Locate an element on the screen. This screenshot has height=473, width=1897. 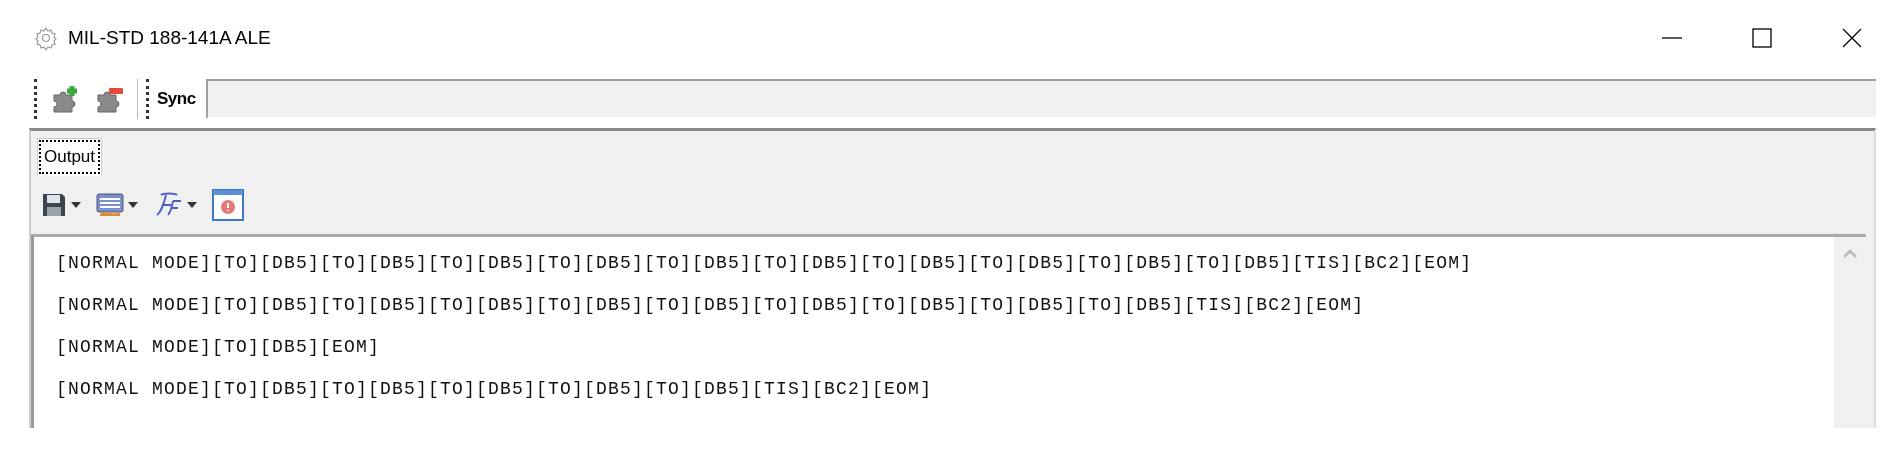
sync-label: Sync is located at coordinates (176, 99).